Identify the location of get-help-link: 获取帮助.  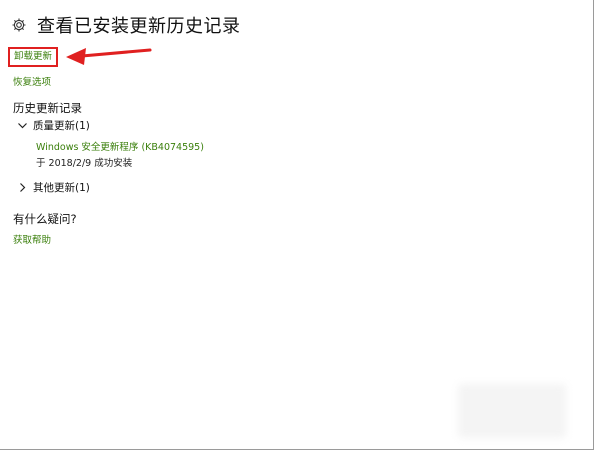
(32, 239).